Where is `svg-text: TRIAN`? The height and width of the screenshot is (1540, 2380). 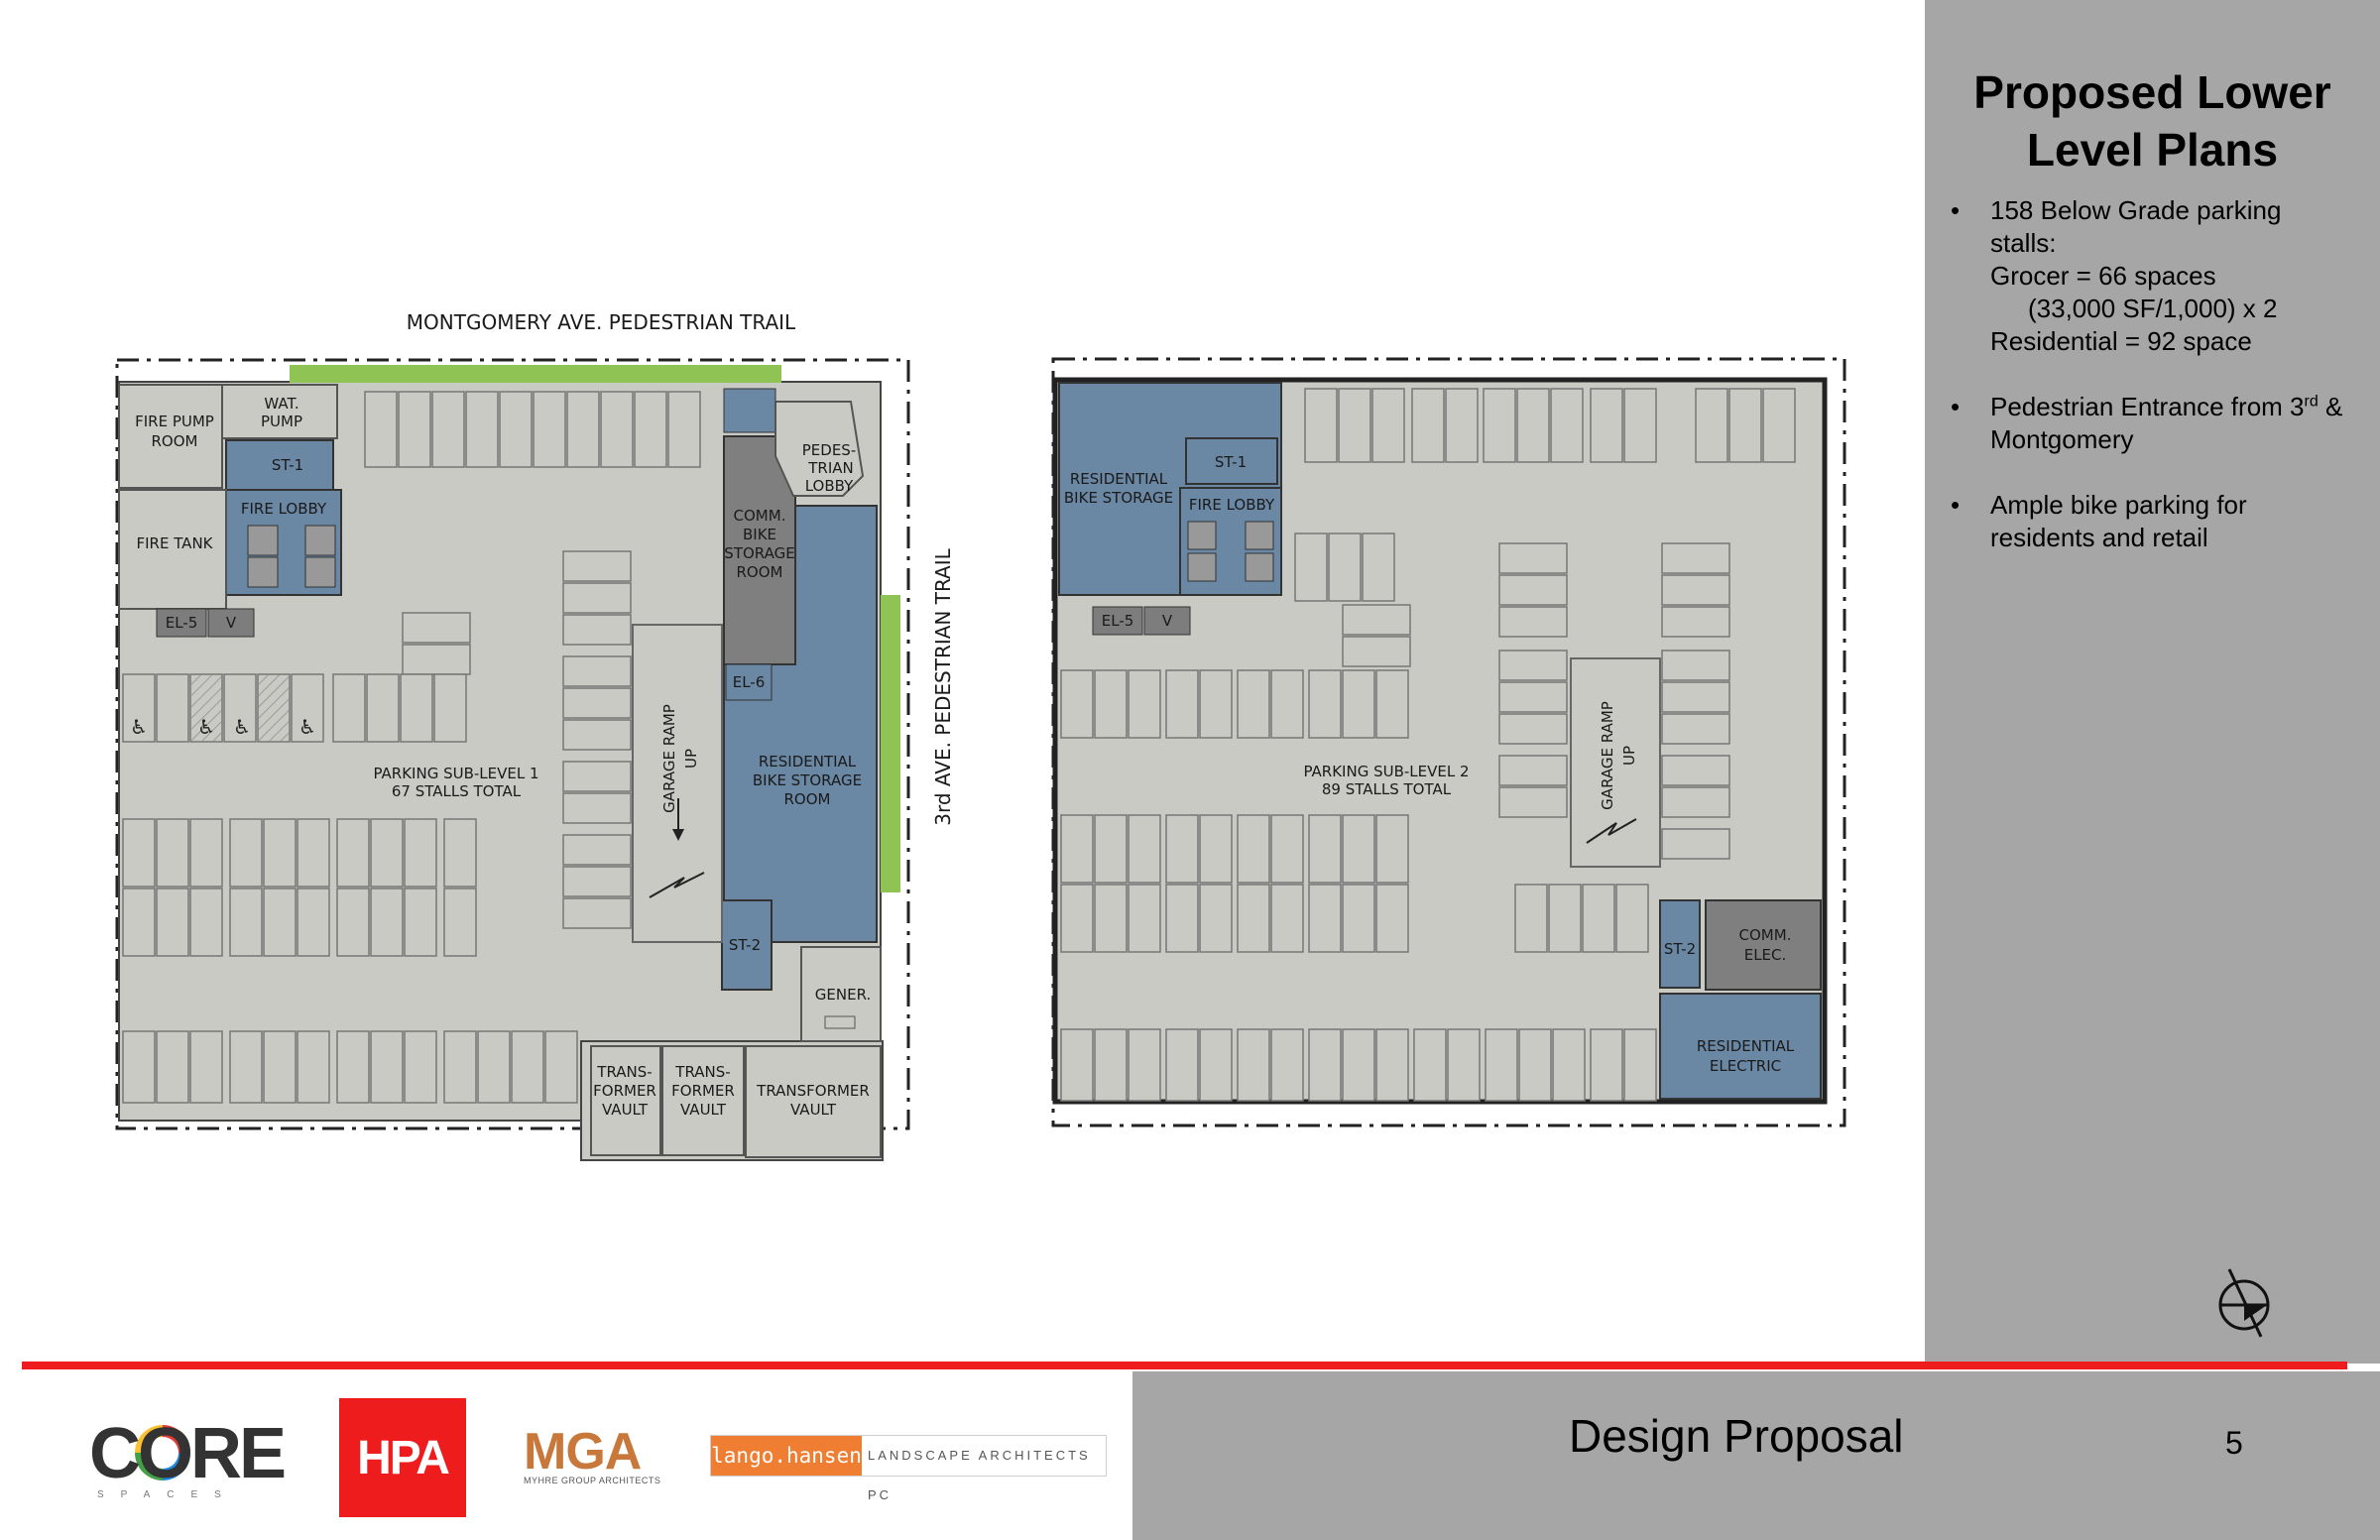
svg-text: TRIAN is located at coordinates (830, 468).